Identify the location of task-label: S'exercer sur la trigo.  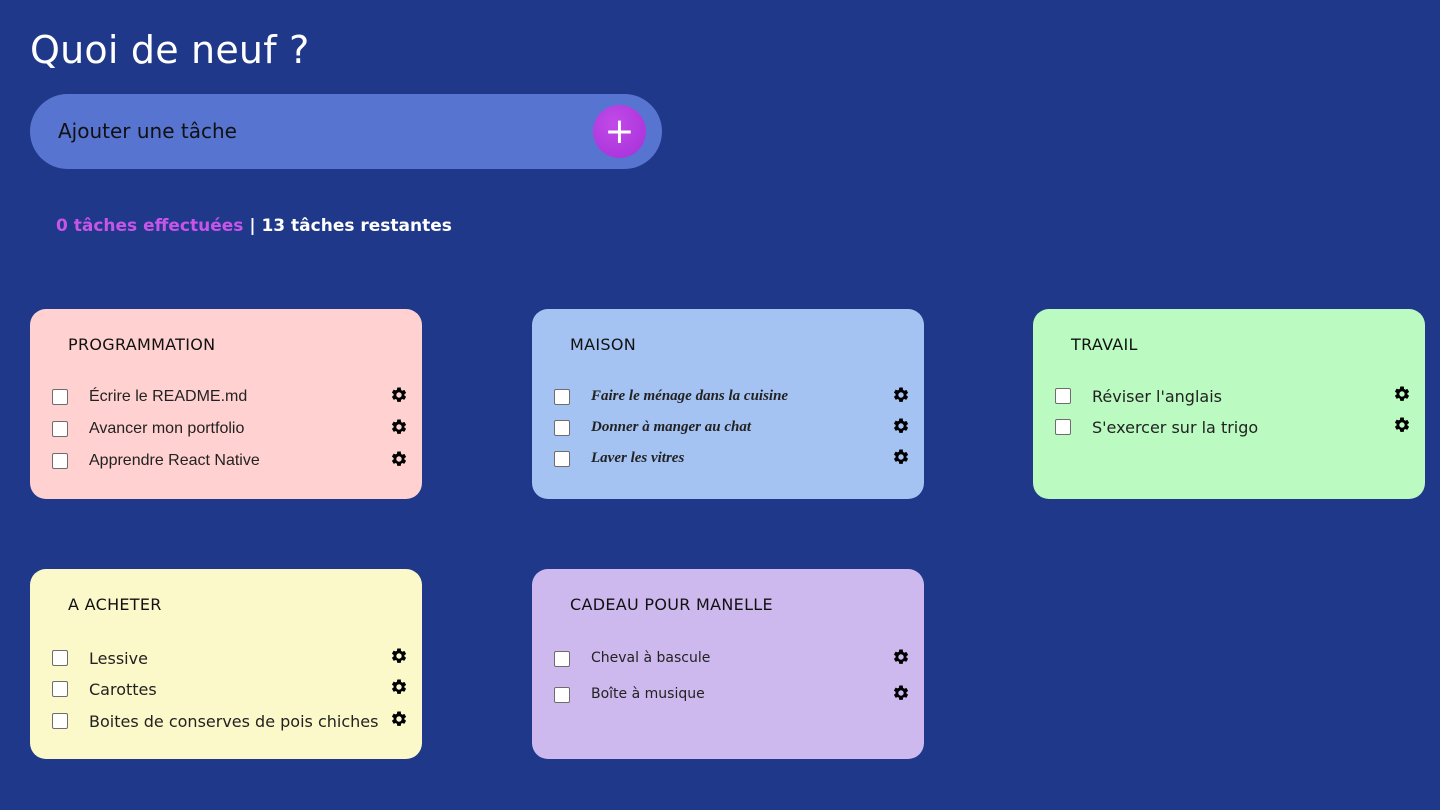
(1175, 427).